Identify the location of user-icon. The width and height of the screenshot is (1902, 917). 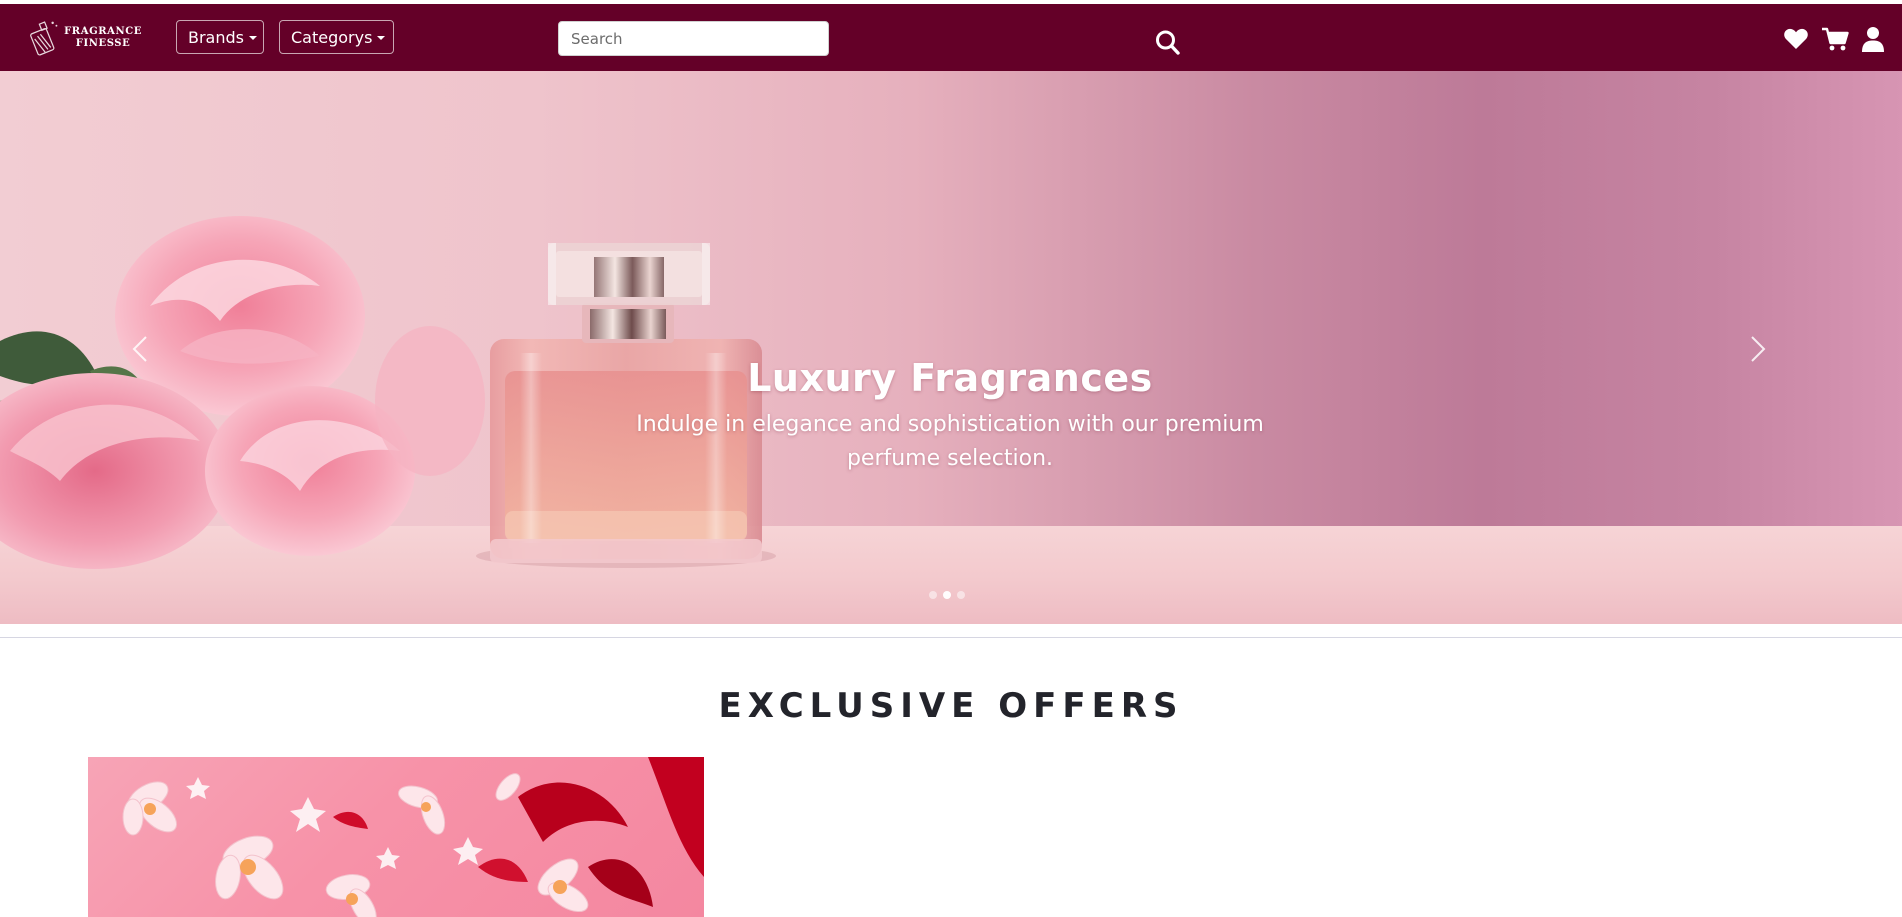
(1873, 39).